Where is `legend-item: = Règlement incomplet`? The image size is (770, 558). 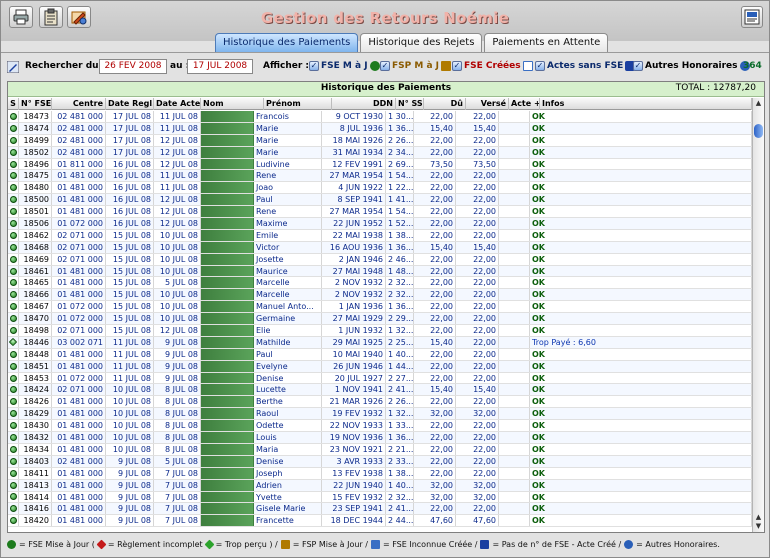 legend-item: = Règlement incomplet is located at coordinates (149, 544).